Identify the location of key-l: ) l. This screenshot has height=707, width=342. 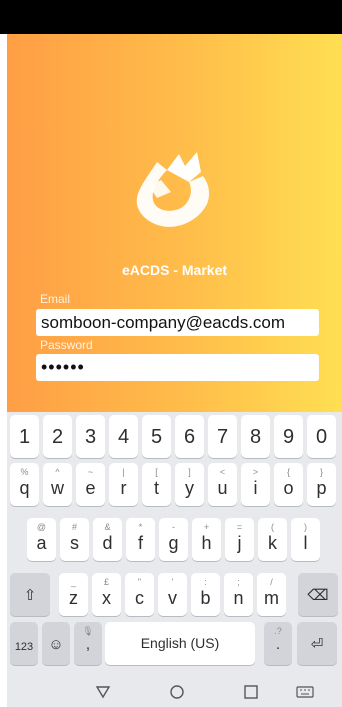
(305, 539).